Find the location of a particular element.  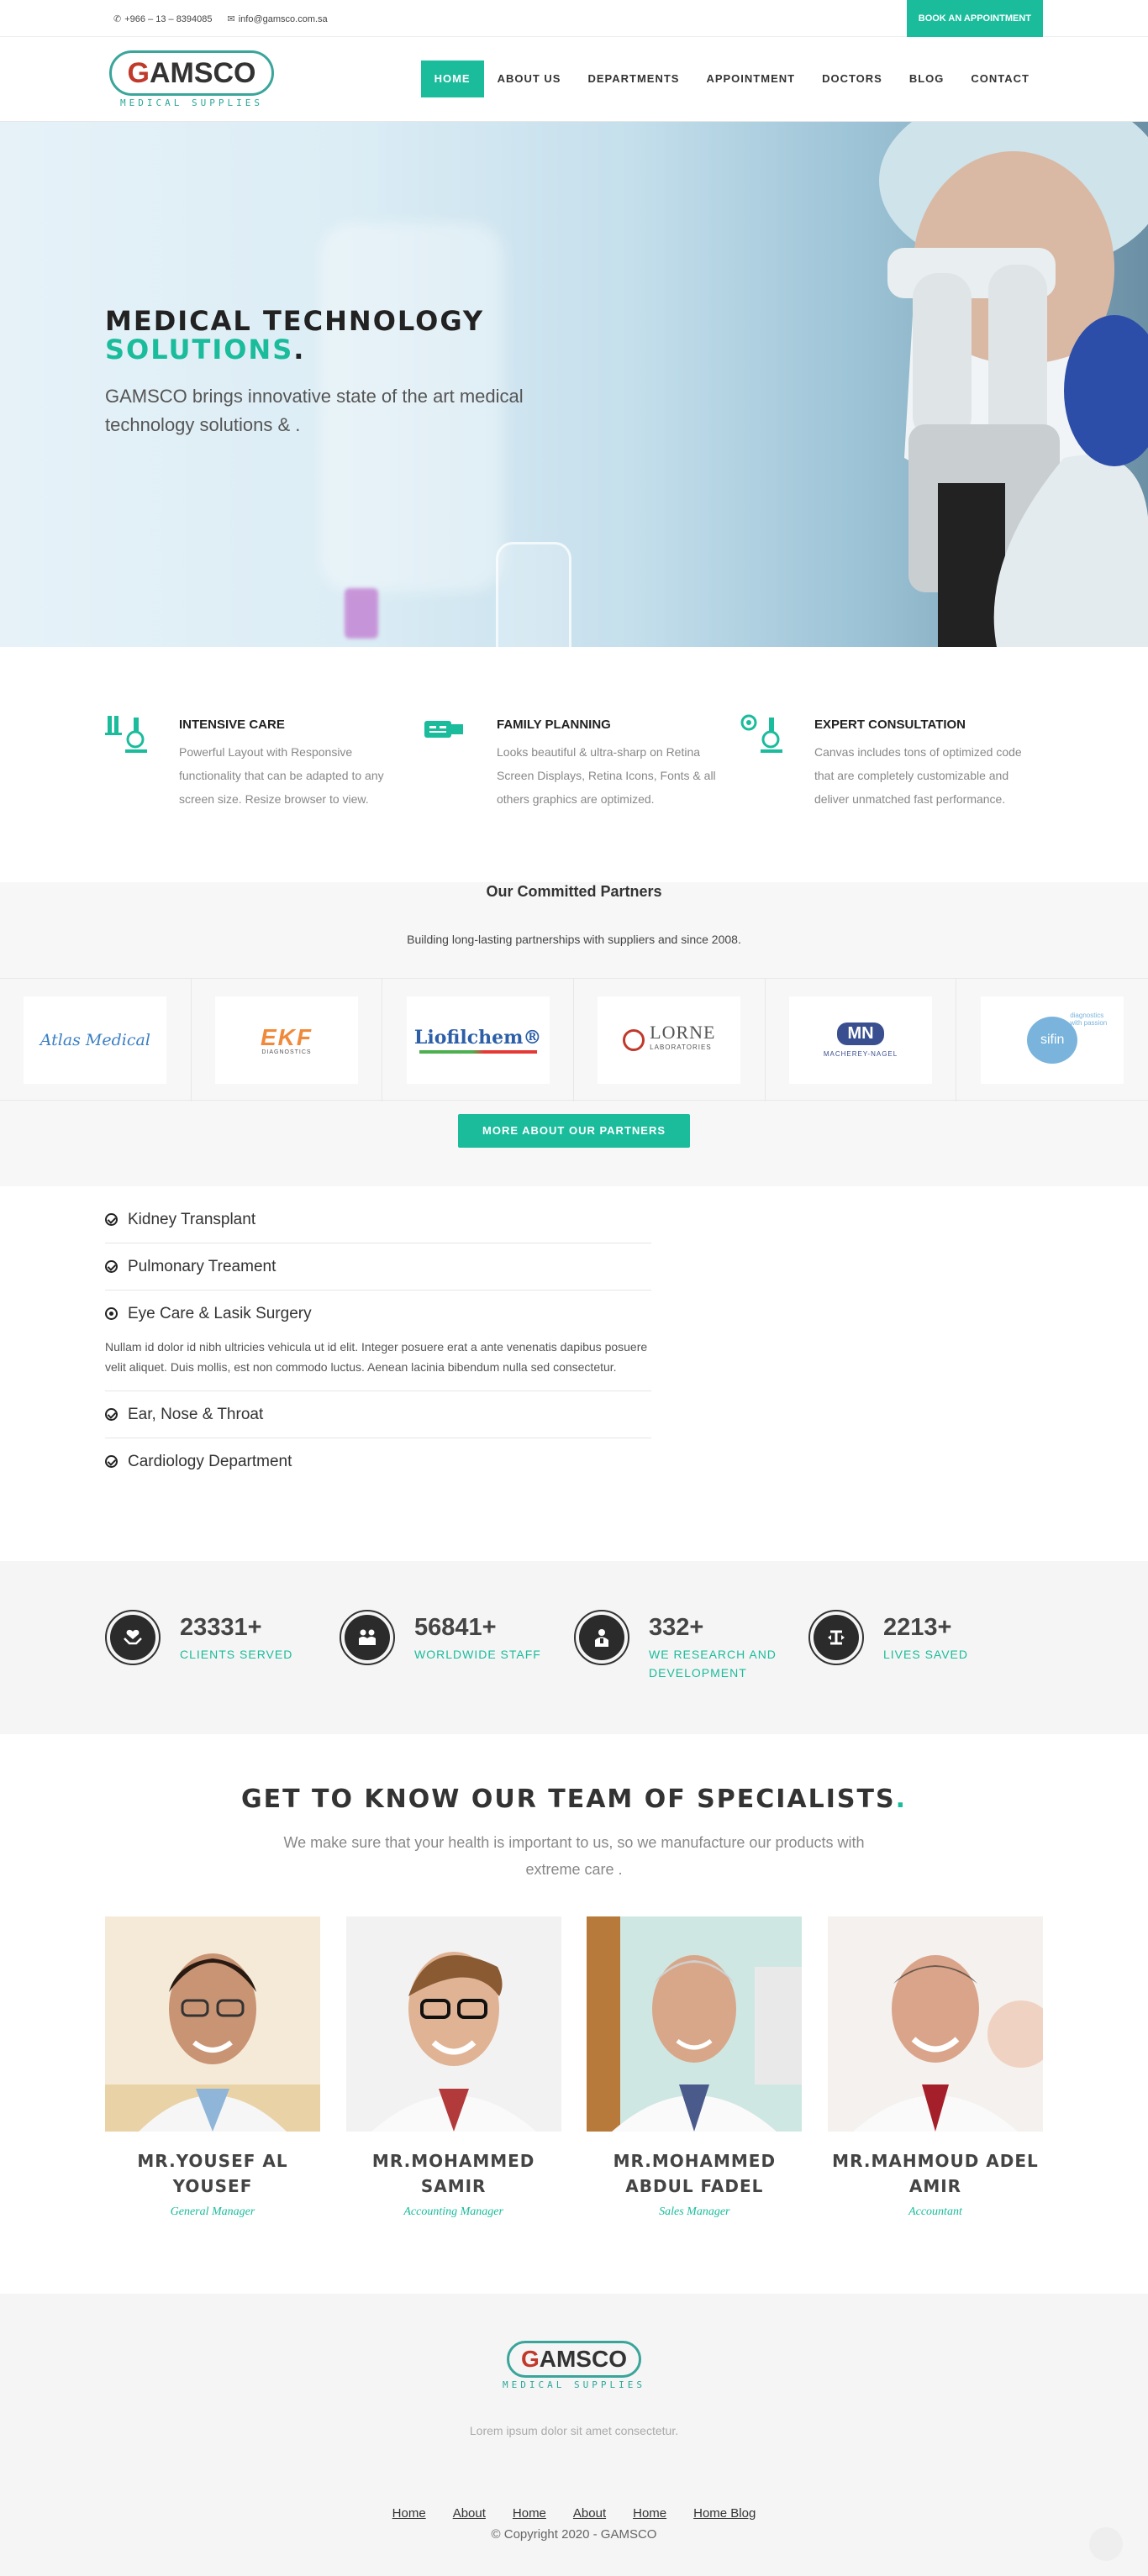

logo-text: Liofilchem® is located at coordinates (477, 1038).